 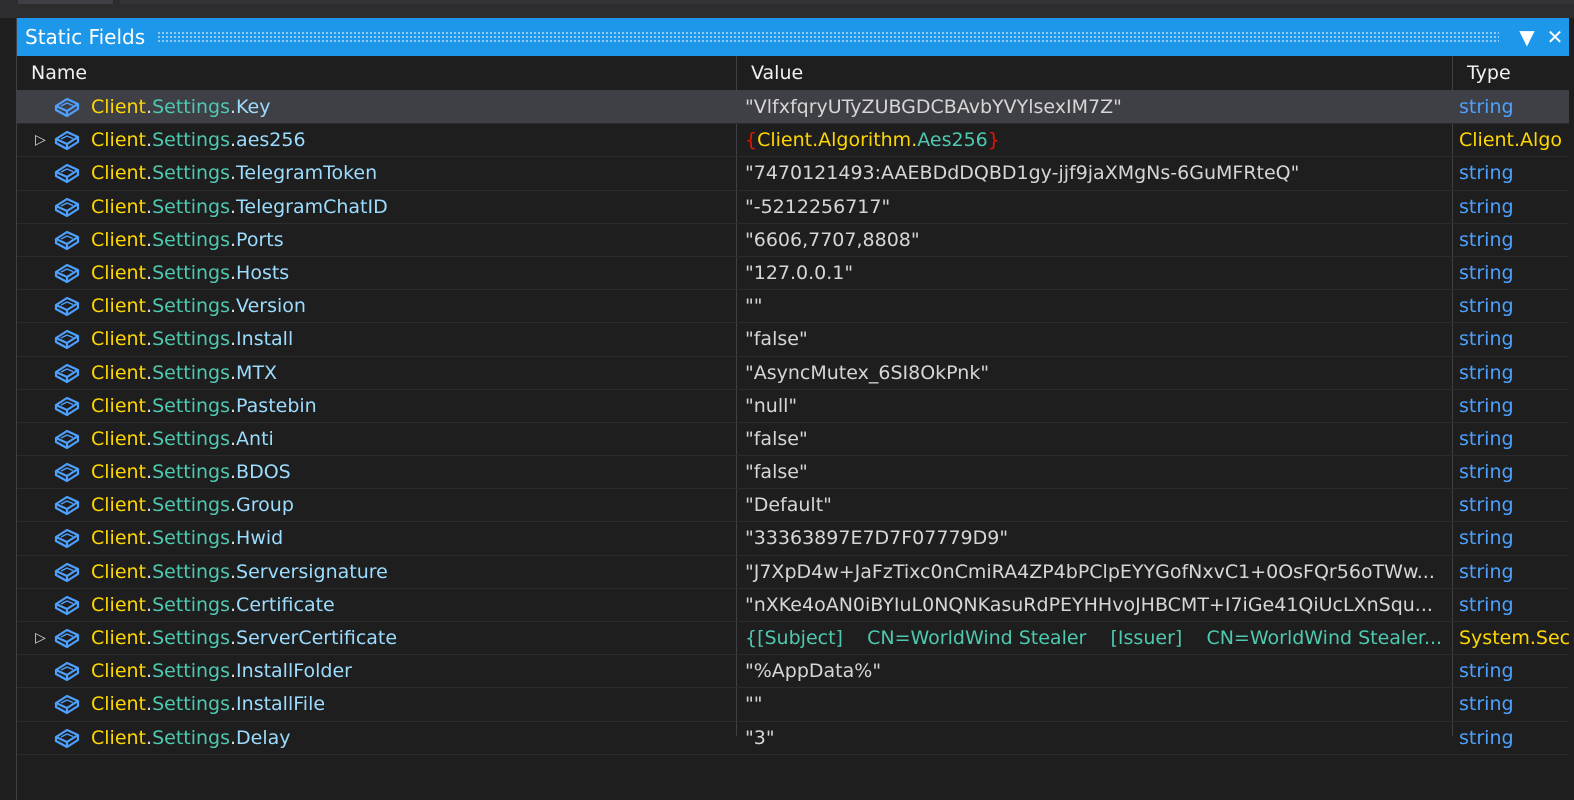 What do you see at coordinates (1099, 140) in the screenshot?
I see `value-cell: {Client.Algorithm.Aes256}` at bounding box center [1099, 140].